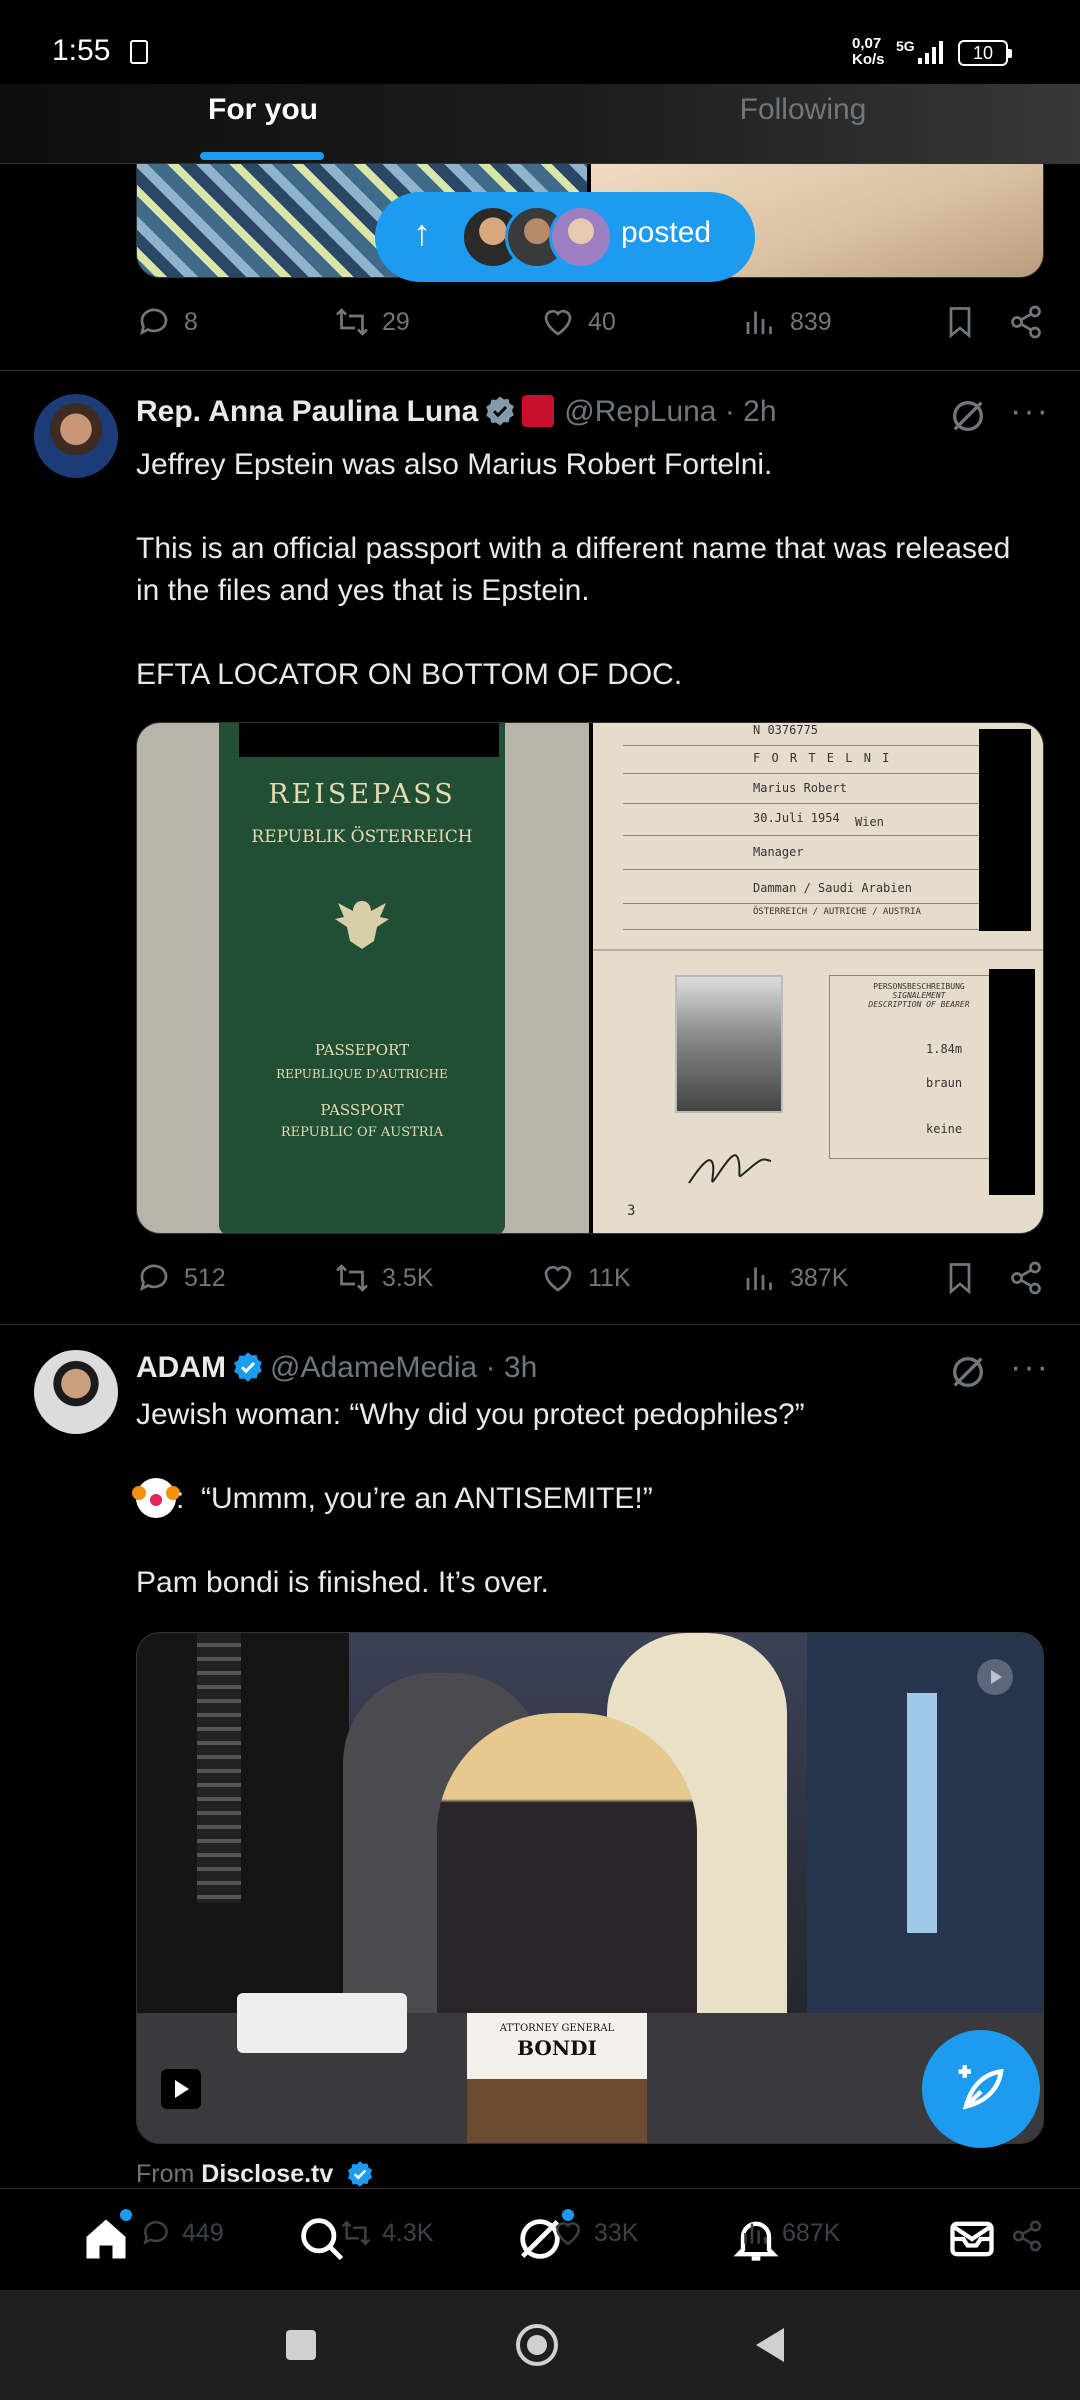  Describe the element at coordinates (558, 322) in the screenshot. I see `heart-icon` at that location.